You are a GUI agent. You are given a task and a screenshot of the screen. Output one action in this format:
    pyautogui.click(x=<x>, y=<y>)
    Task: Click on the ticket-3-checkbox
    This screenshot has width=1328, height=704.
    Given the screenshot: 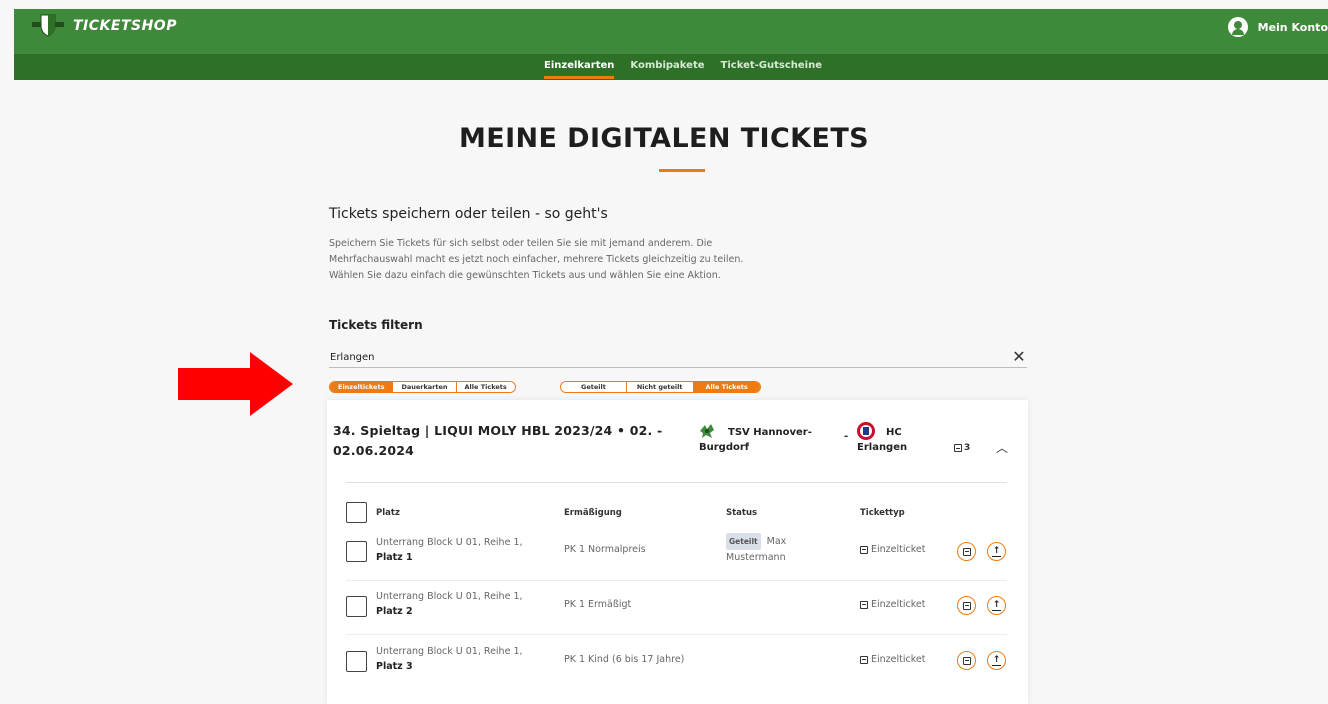 What is the action you would take?
    pyautogui.click(x=356, y=661)
    